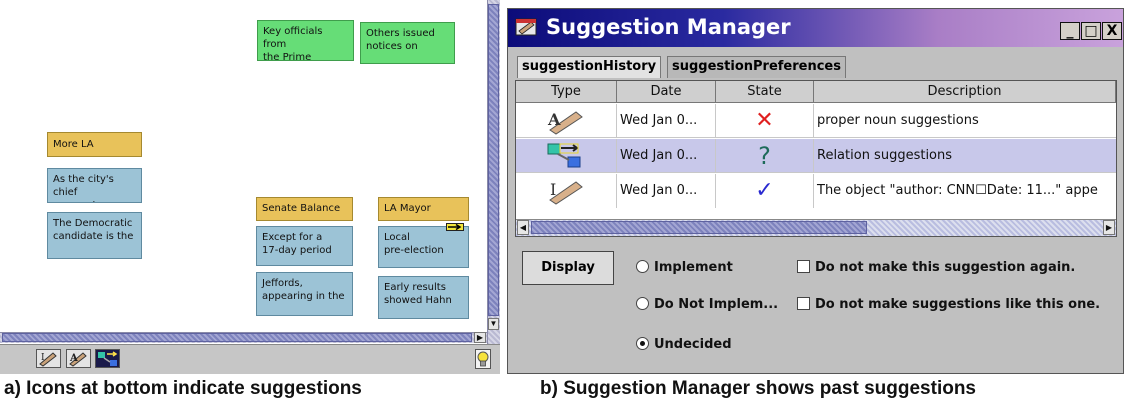 This screenshot has height=403, width=1126. I want to click on column-header-type: Type, so click(566, 92).